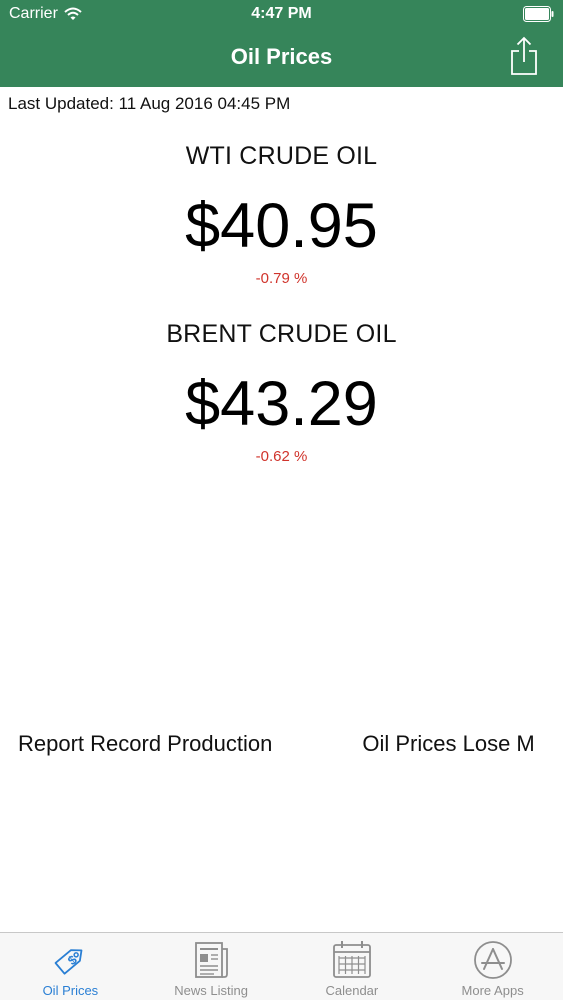  Describe the element at coordinates (70, 990) in the screenshot. I see `tab-label: Oil Prices` at that location.